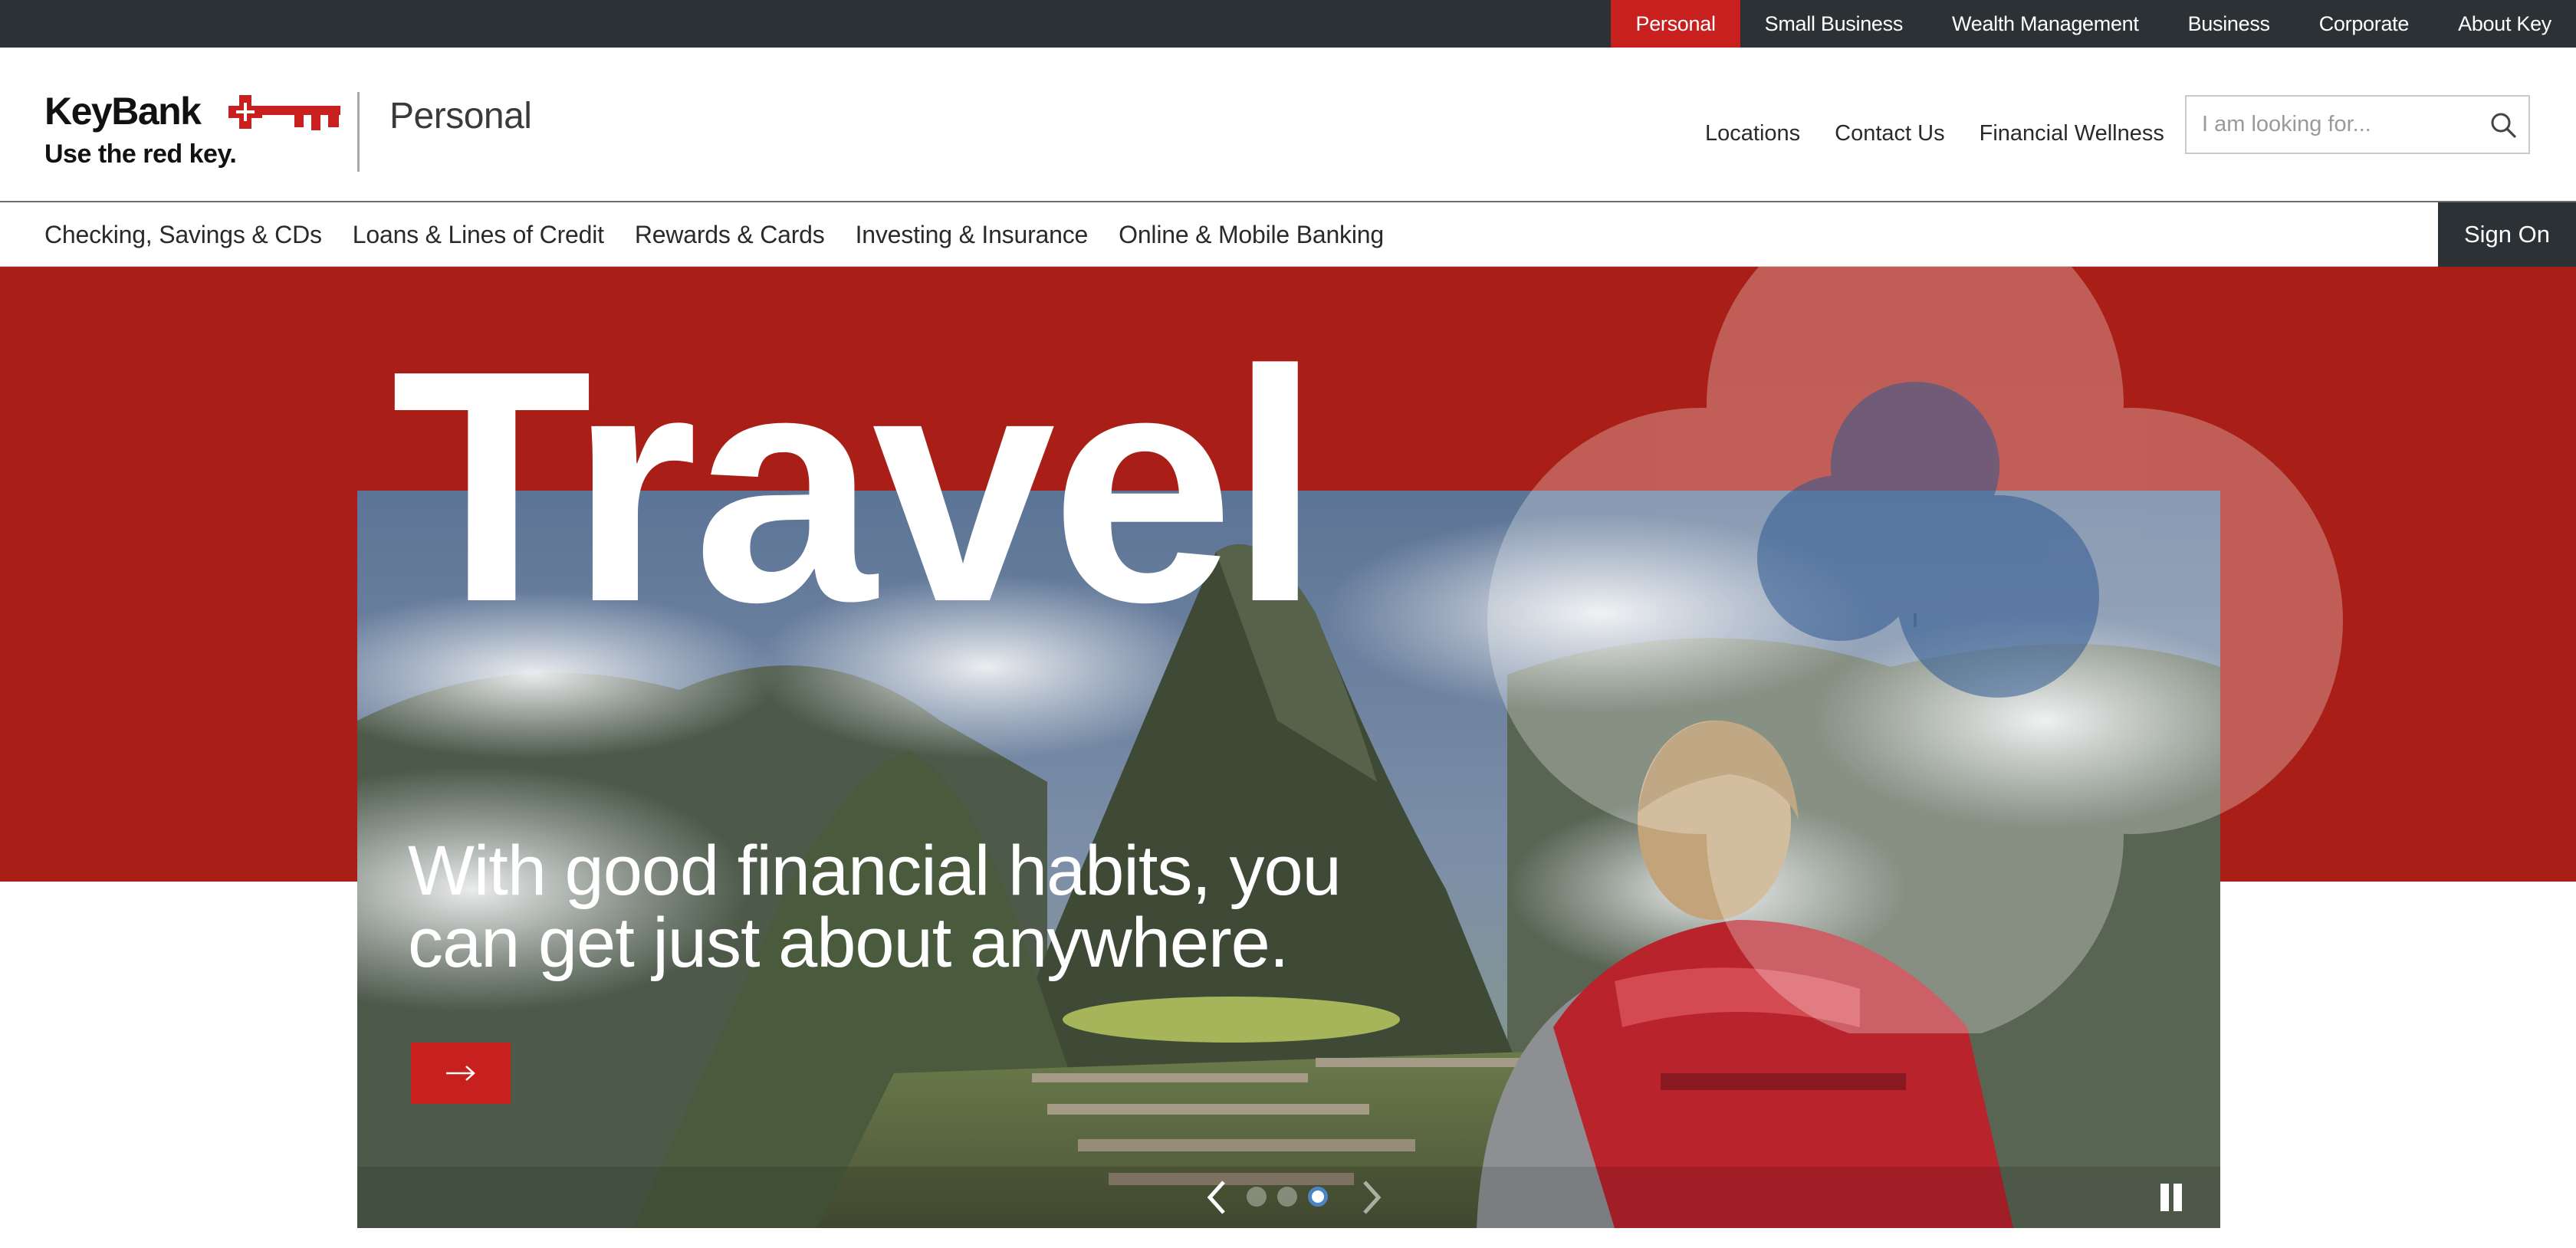  I want to click on nav-online-mobile-banking: Online & Mobile Banking, so click(1251, 235).